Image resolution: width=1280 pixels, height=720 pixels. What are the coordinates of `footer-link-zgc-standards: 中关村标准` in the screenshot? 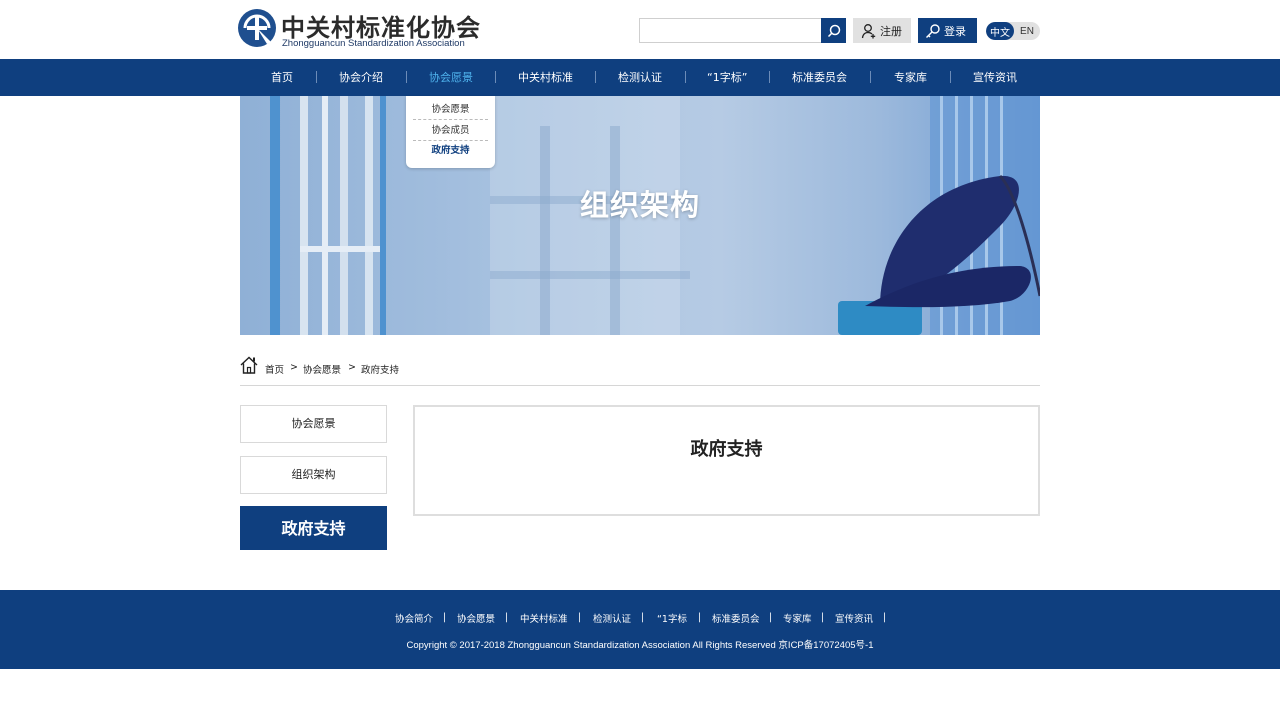 It's located at (544, 618).